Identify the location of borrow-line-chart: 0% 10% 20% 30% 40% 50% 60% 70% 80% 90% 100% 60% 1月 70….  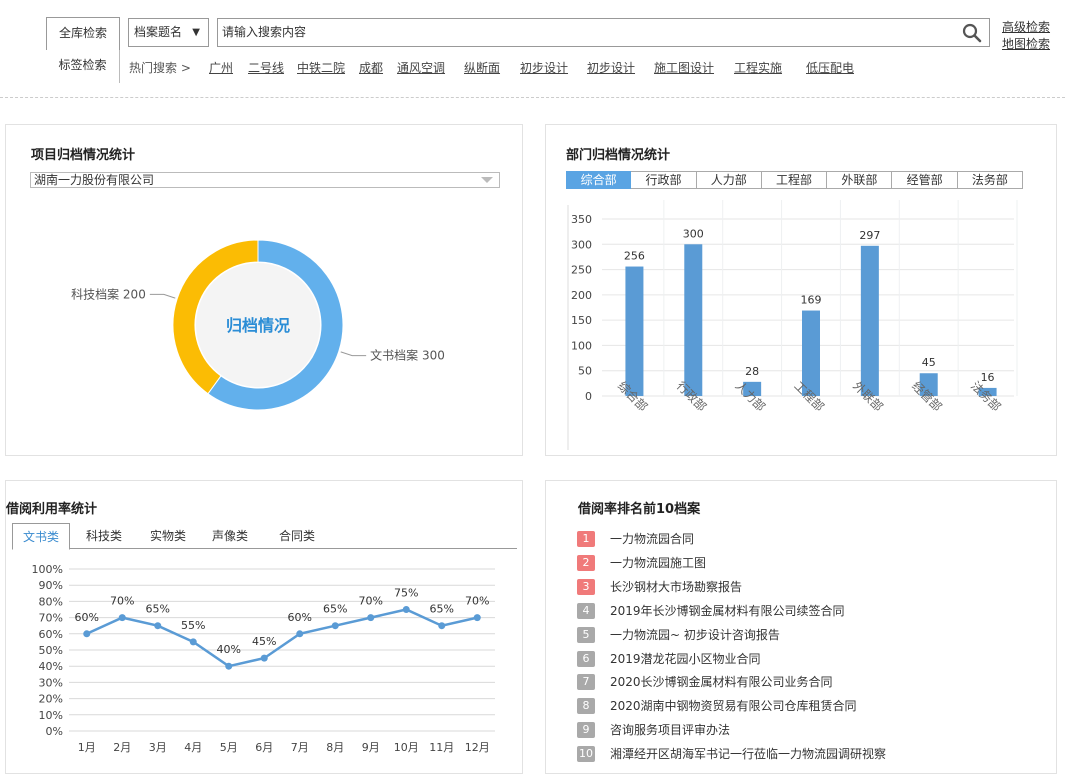
(263, 658).